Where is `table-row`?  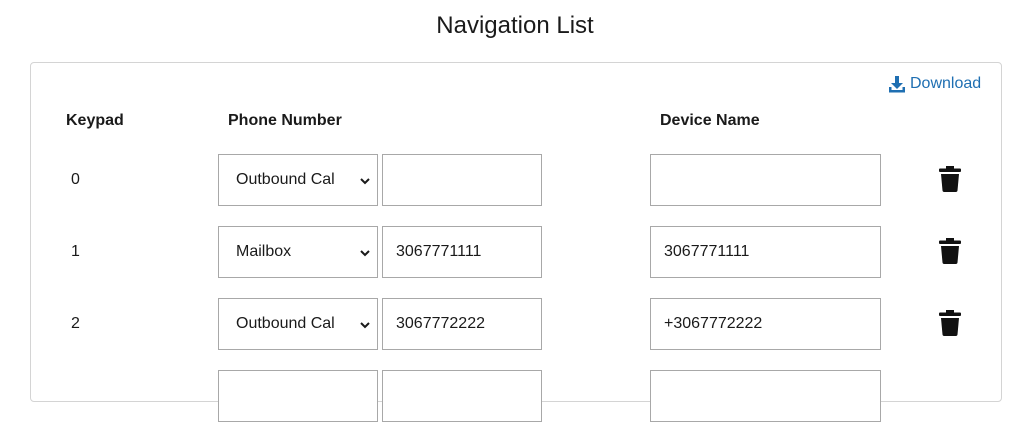
table-row is located at coordinates (515, 396).